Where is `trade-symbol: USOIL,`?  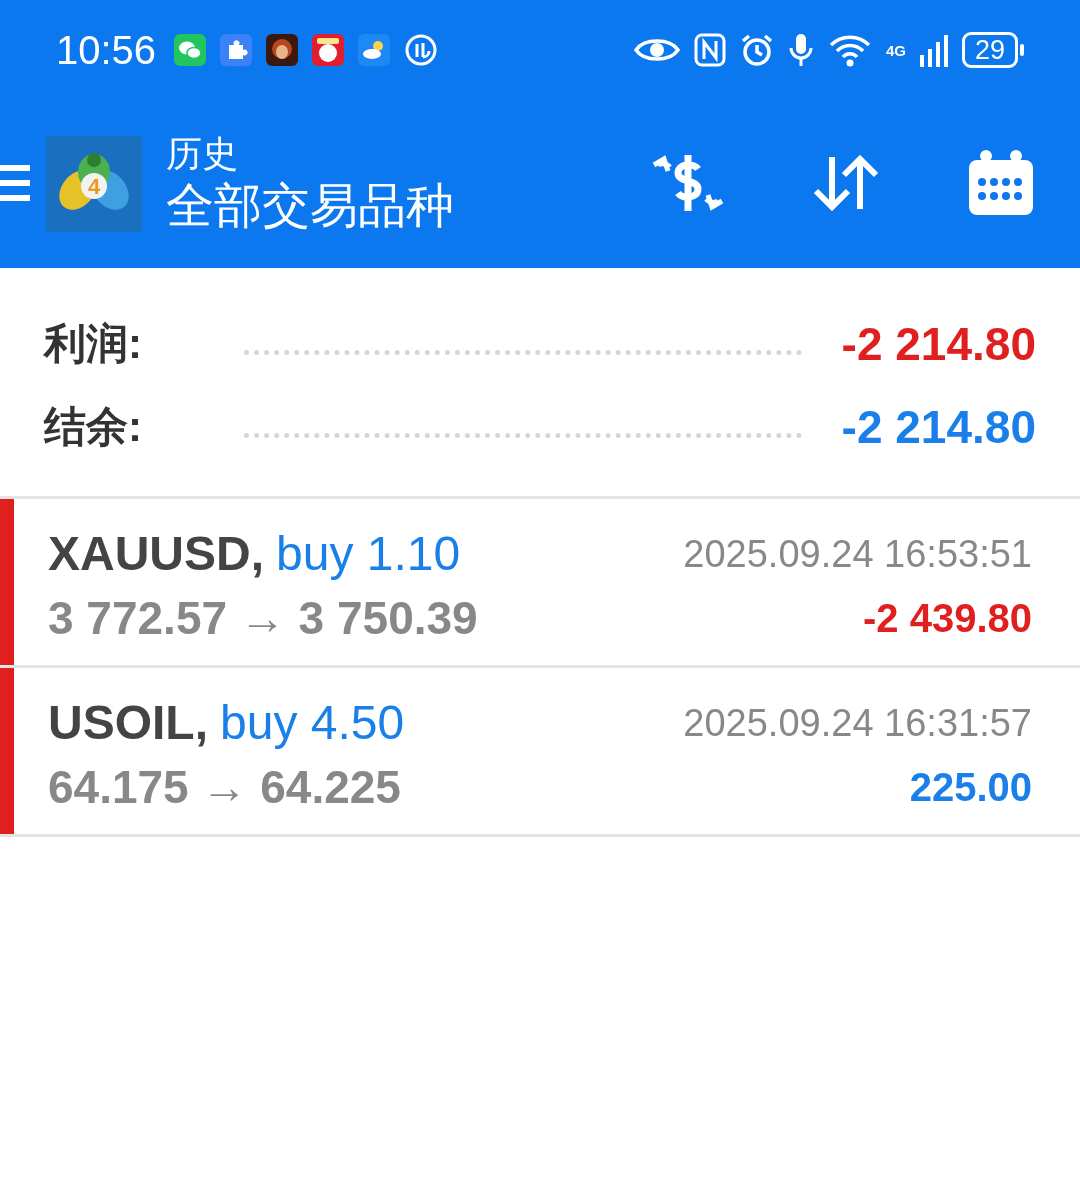
trade-symbol: USOIL, is located at coordinates (128, 723).